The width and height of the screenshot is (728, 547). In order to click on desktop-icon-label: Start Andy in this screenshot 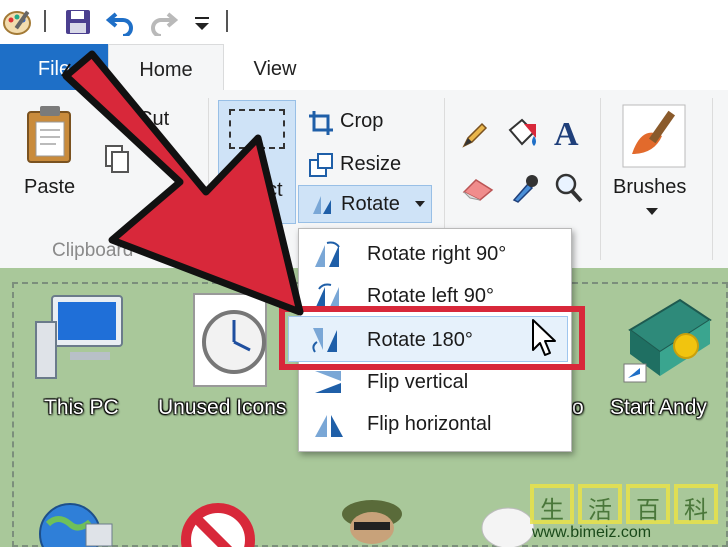, I will do `click(658, 407)`.